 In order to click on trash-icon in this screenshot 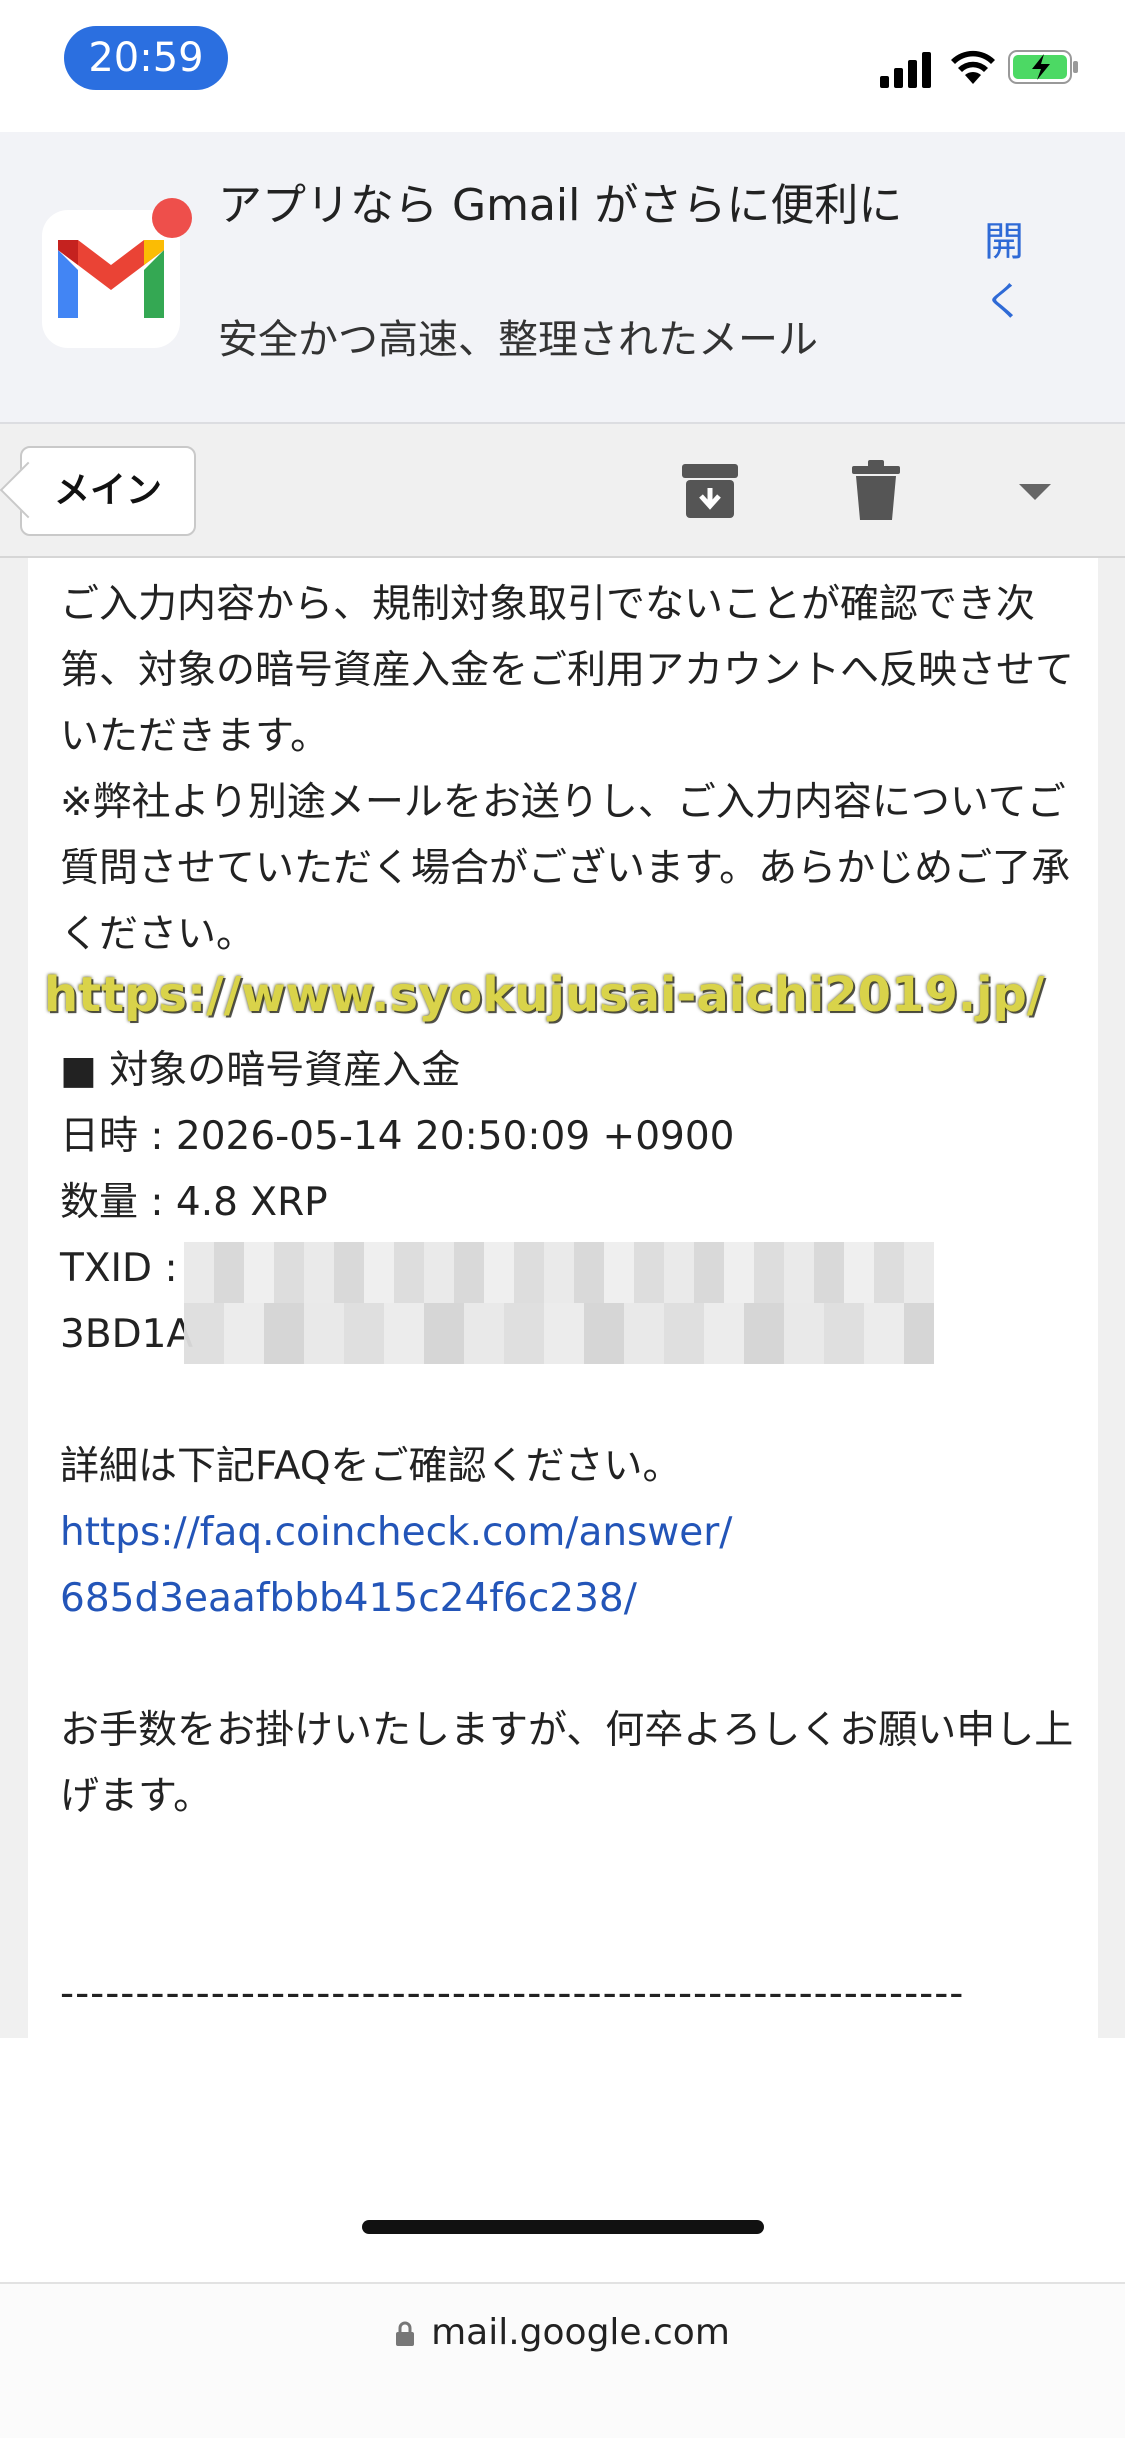, I will do `click(876, 490)`.